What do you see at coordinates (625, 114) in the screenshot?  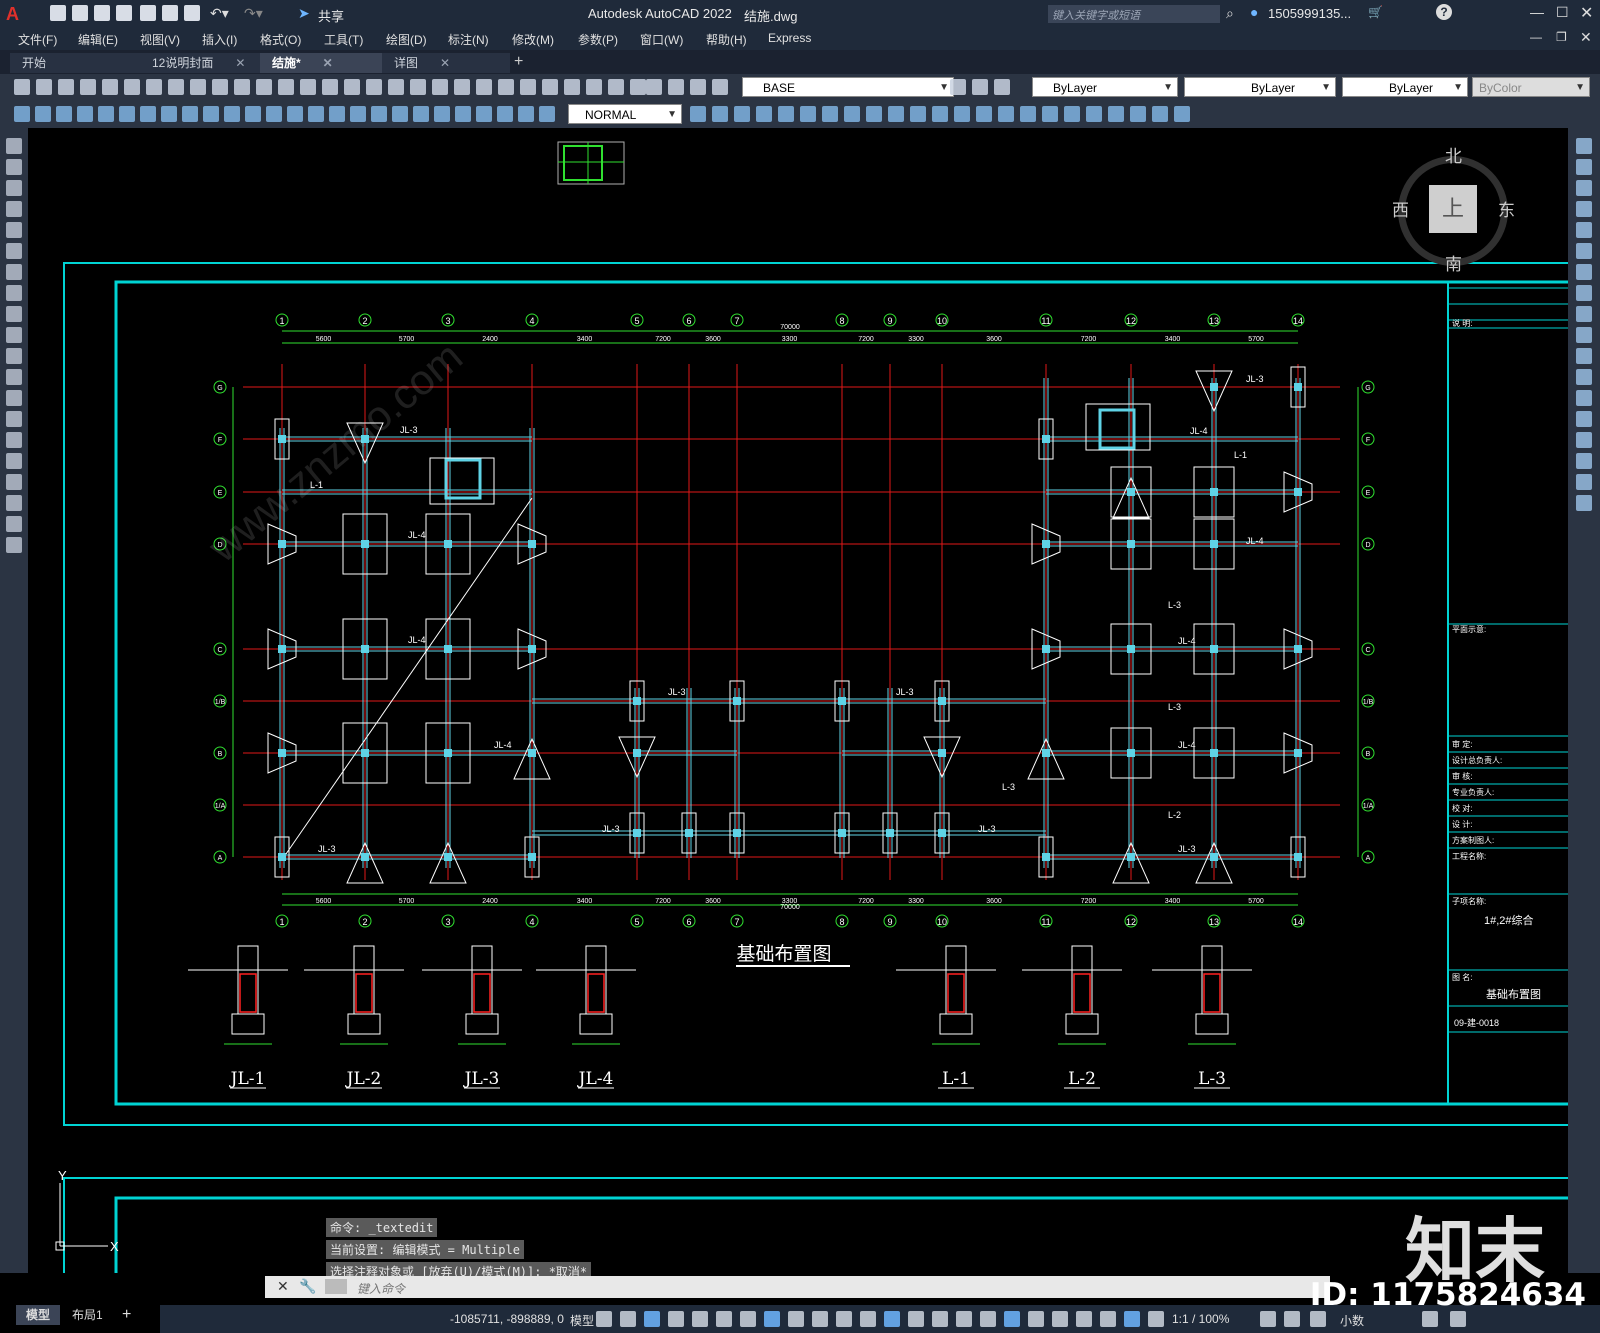 I see `textstyle-combo: NORMAL ▼` at bounding box center [625, 114].